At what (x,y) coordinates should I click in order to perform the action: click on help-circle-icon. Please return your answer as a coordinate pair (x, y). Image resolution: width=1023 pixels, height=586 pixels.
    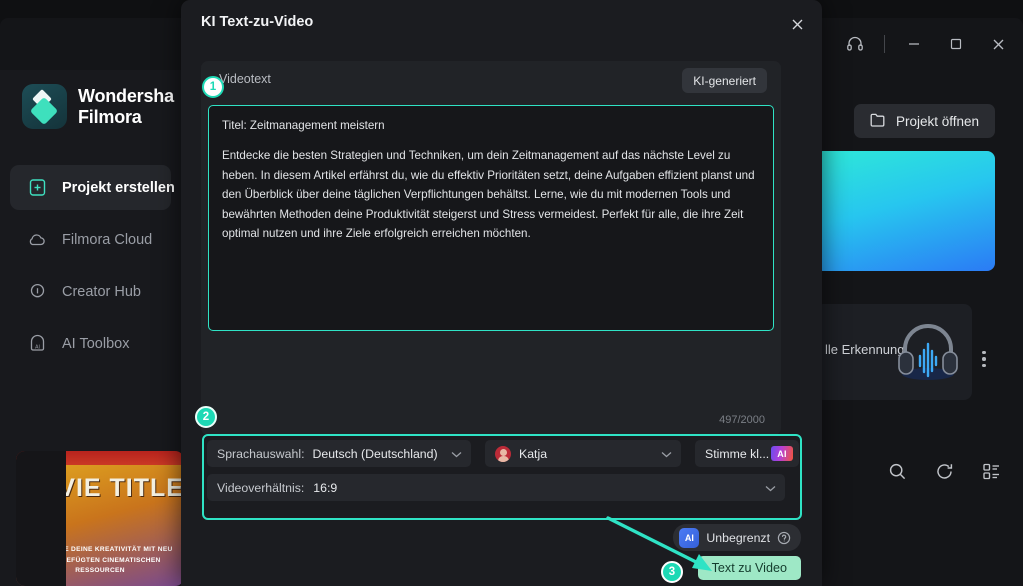
    Looking at the image, I should click on (784, 538).